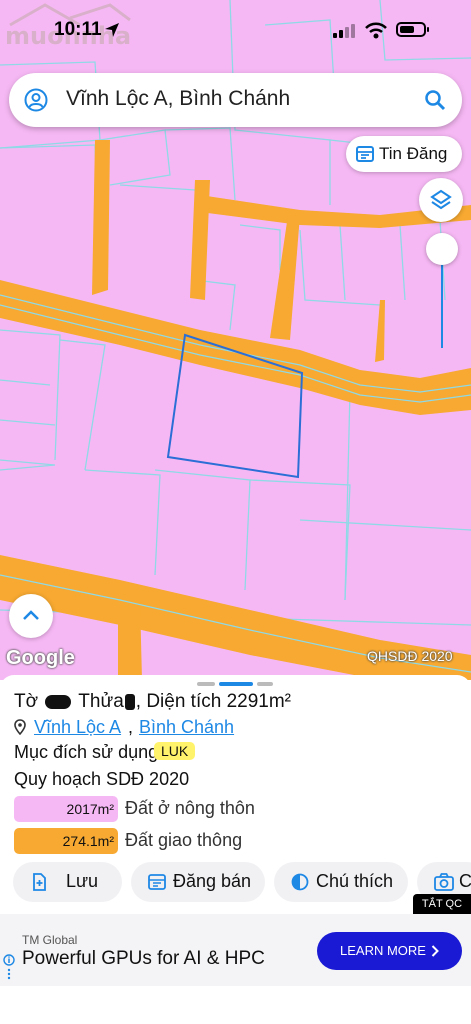 This screenshot has height=1024, width=471. What do you see at coordinates (435, 100) in the screenshot?
I see `search-icon` at bounding box center [435, 100].